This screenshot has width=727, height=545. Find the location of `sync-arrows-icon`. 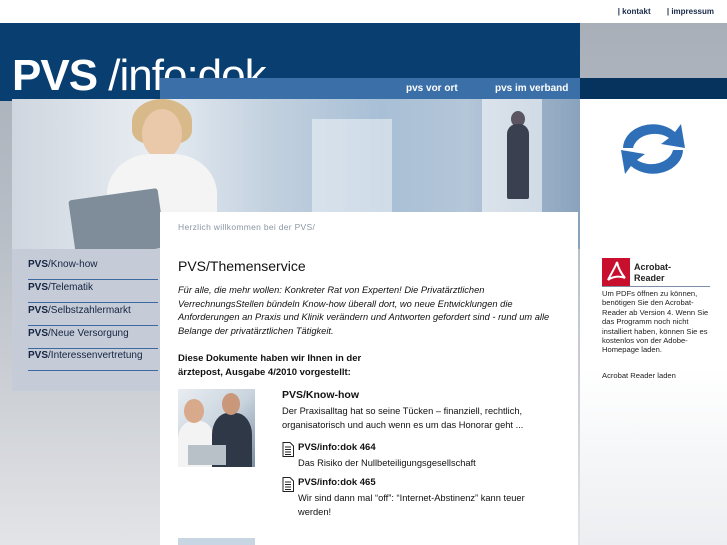

sync-arrows-icon is located at coordinates (653, 149).